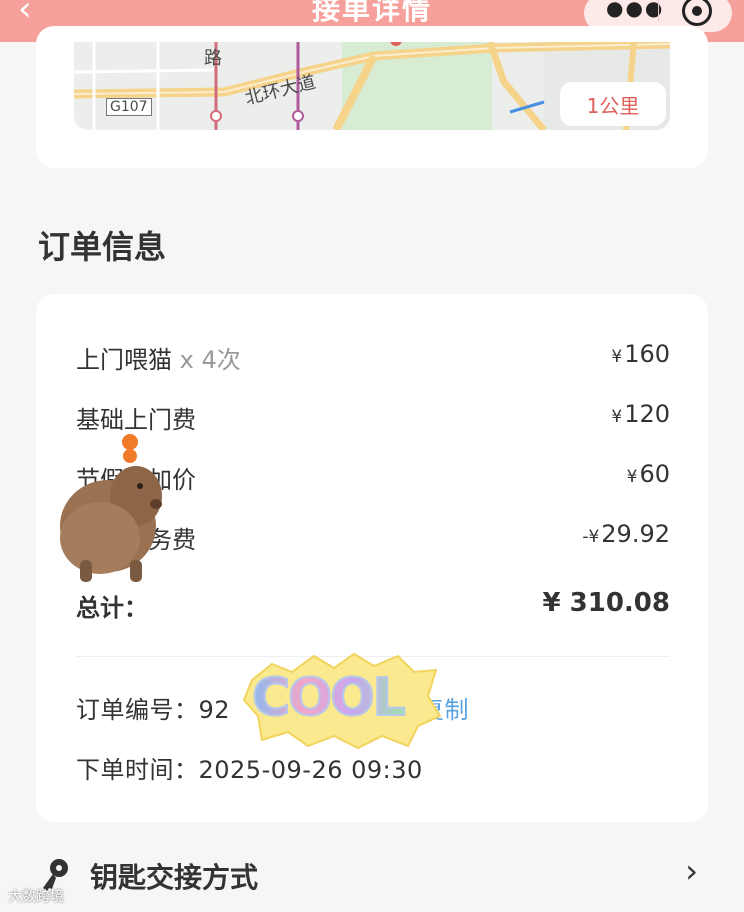 This screenshot has width=744, height=912. What do you see at coordinates (658, 11) in the screenshot?
I see `capsule-divider` at bounding box center [658, 11].